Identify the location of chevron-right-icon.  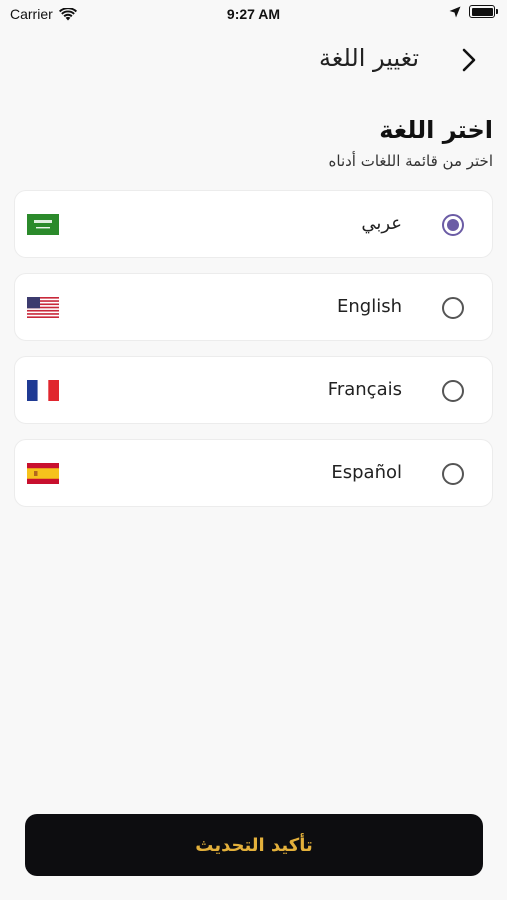
(469, 60).